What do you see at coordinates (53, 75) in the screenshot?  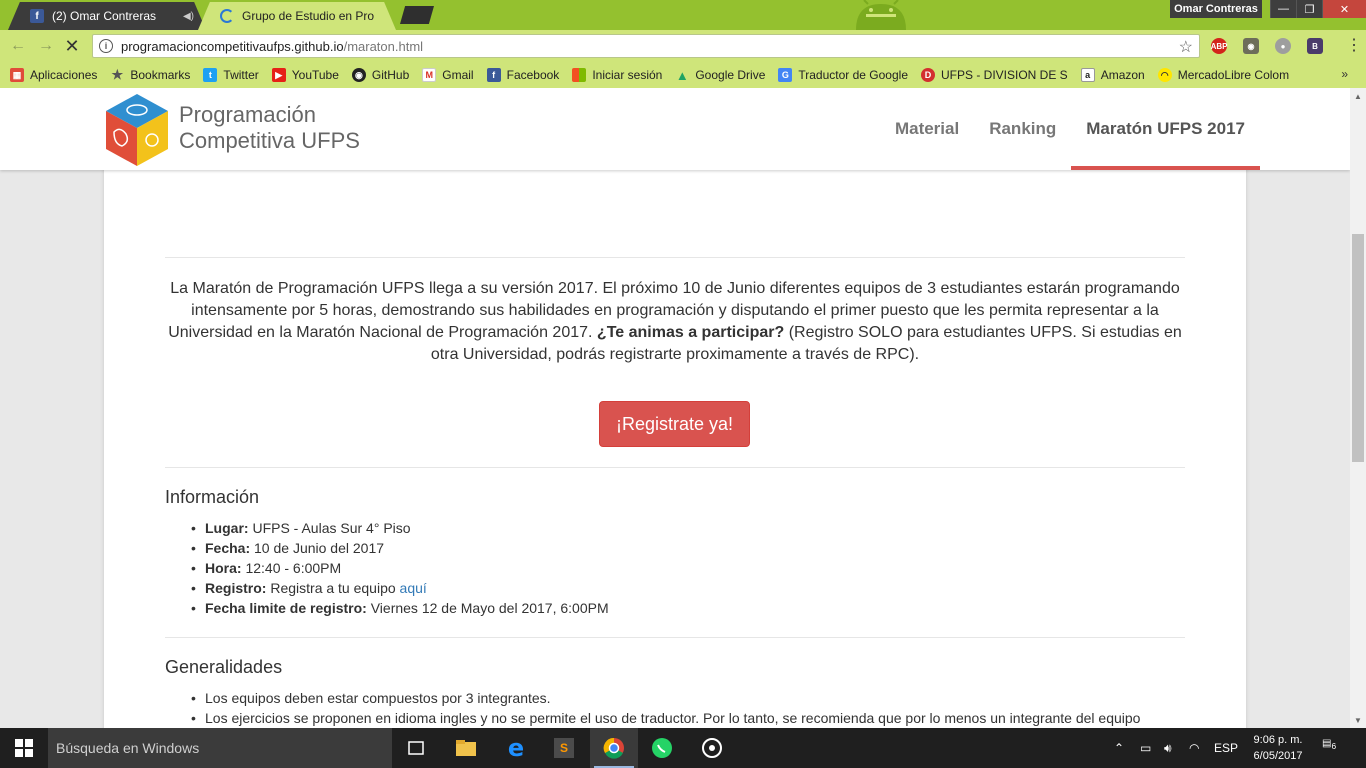 I see `bookmark-aplicaciones: ▦ Aplicaciones` at bounding box center [53, 75].